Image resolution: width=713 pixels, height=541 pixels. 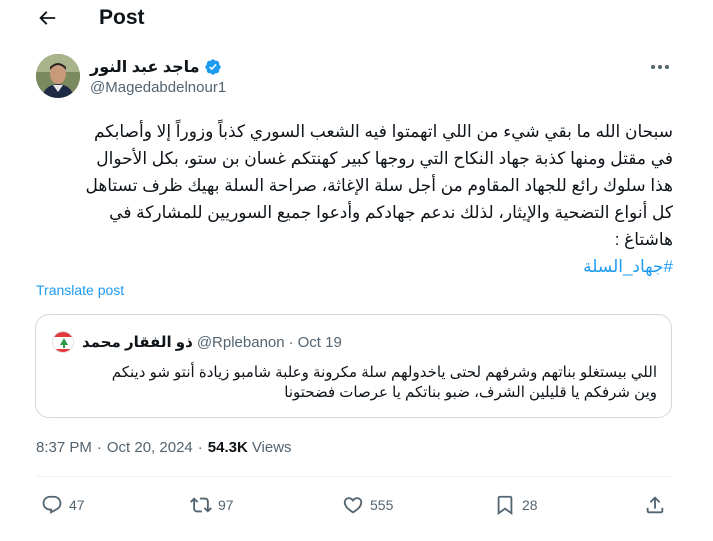 I want to click on post-date: Oct 20, 2024, so click(x=150, y=447).